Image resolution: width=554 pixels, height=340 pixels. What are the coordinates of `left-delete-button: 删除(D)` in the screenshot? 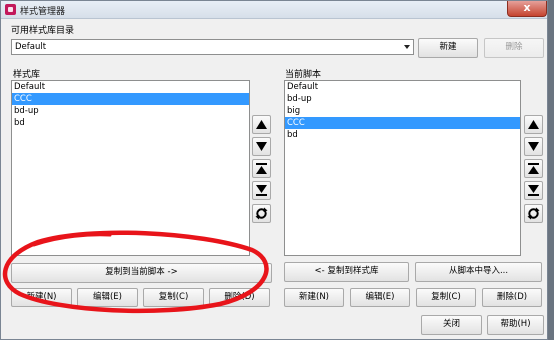 It's located at (239, 297).